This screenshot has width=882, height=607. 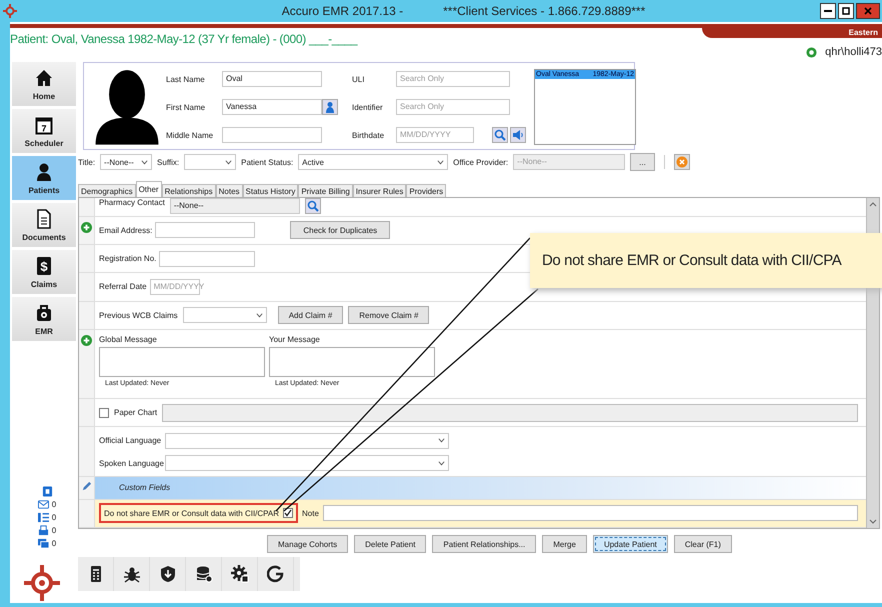 What do you see at coordinates (295, 339) in the screenshot?
I see `field-label: Your Message` at bounding box center [295, 339].